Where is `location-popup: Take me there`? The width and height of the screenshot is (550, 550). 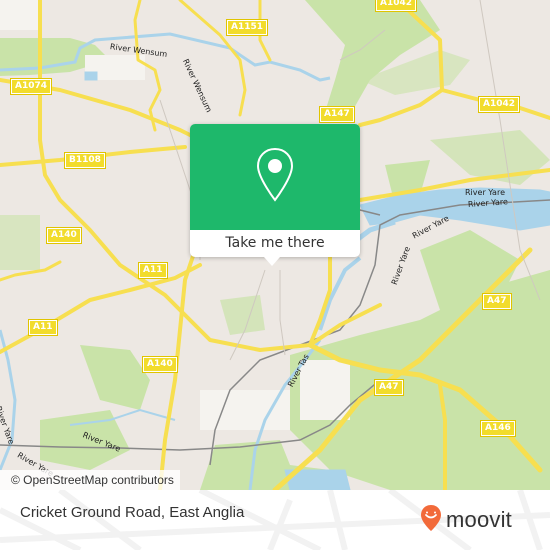
location-popup: Take me there is located at coordinates (275, 190).